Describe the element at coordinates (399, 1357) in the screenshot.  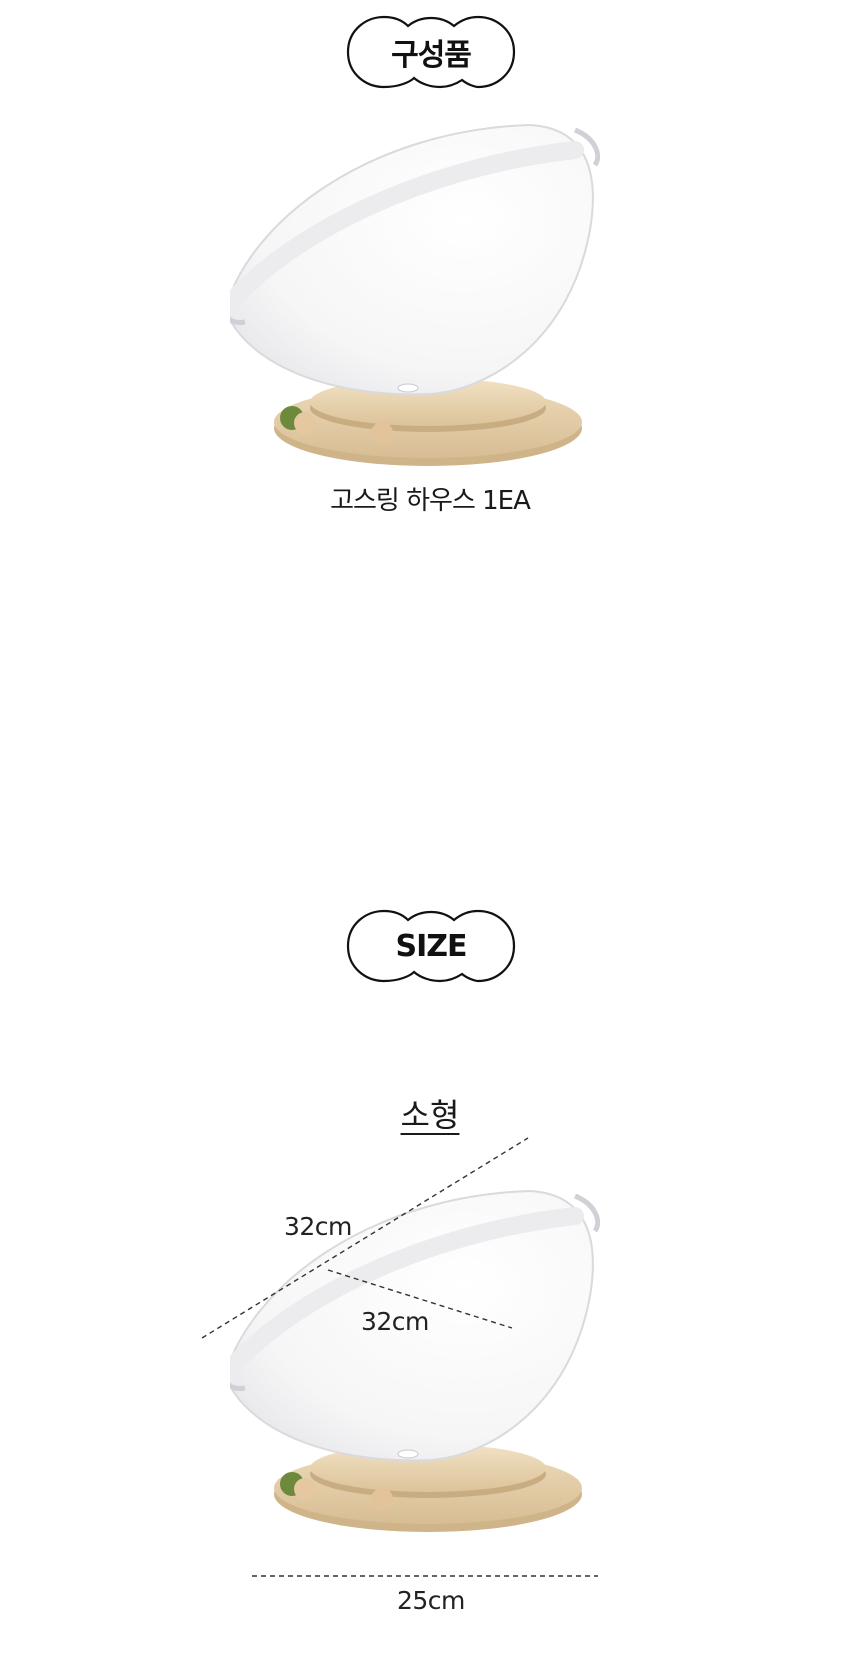
I see `dimension-lines` at that location.